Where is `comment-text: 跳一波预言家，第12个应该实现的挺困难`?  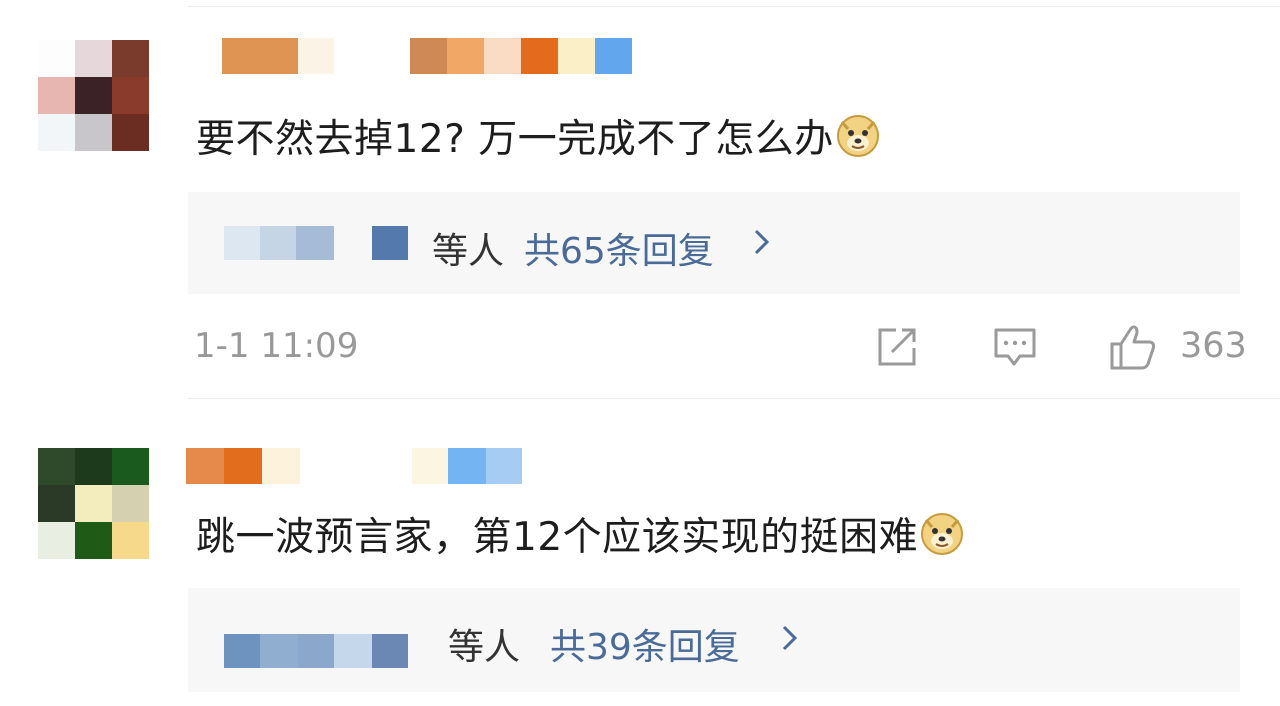
comment-text: 跳一波预言家，第12个应该实现的挺困难 is located at coordinates (580, 537).